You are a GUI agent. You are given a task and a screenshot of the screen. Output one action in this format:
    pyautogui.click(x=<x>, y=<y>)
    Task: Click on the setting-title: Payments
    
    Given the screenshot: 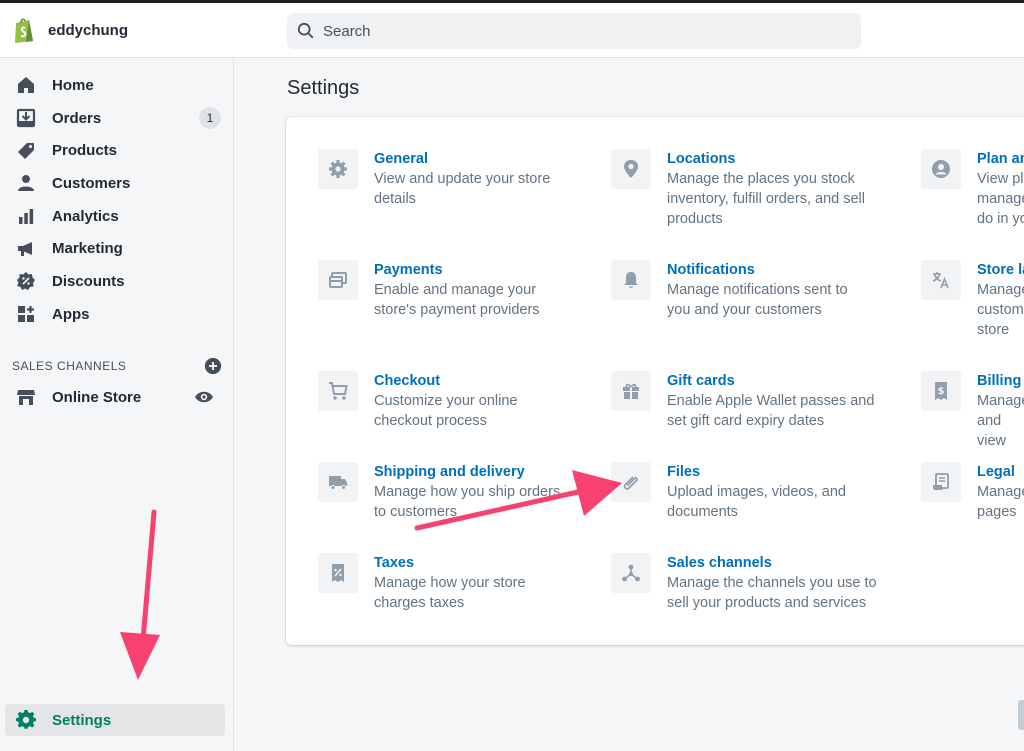 What is the action you would take?
    pyautogui.click(x=457, y=270)
    